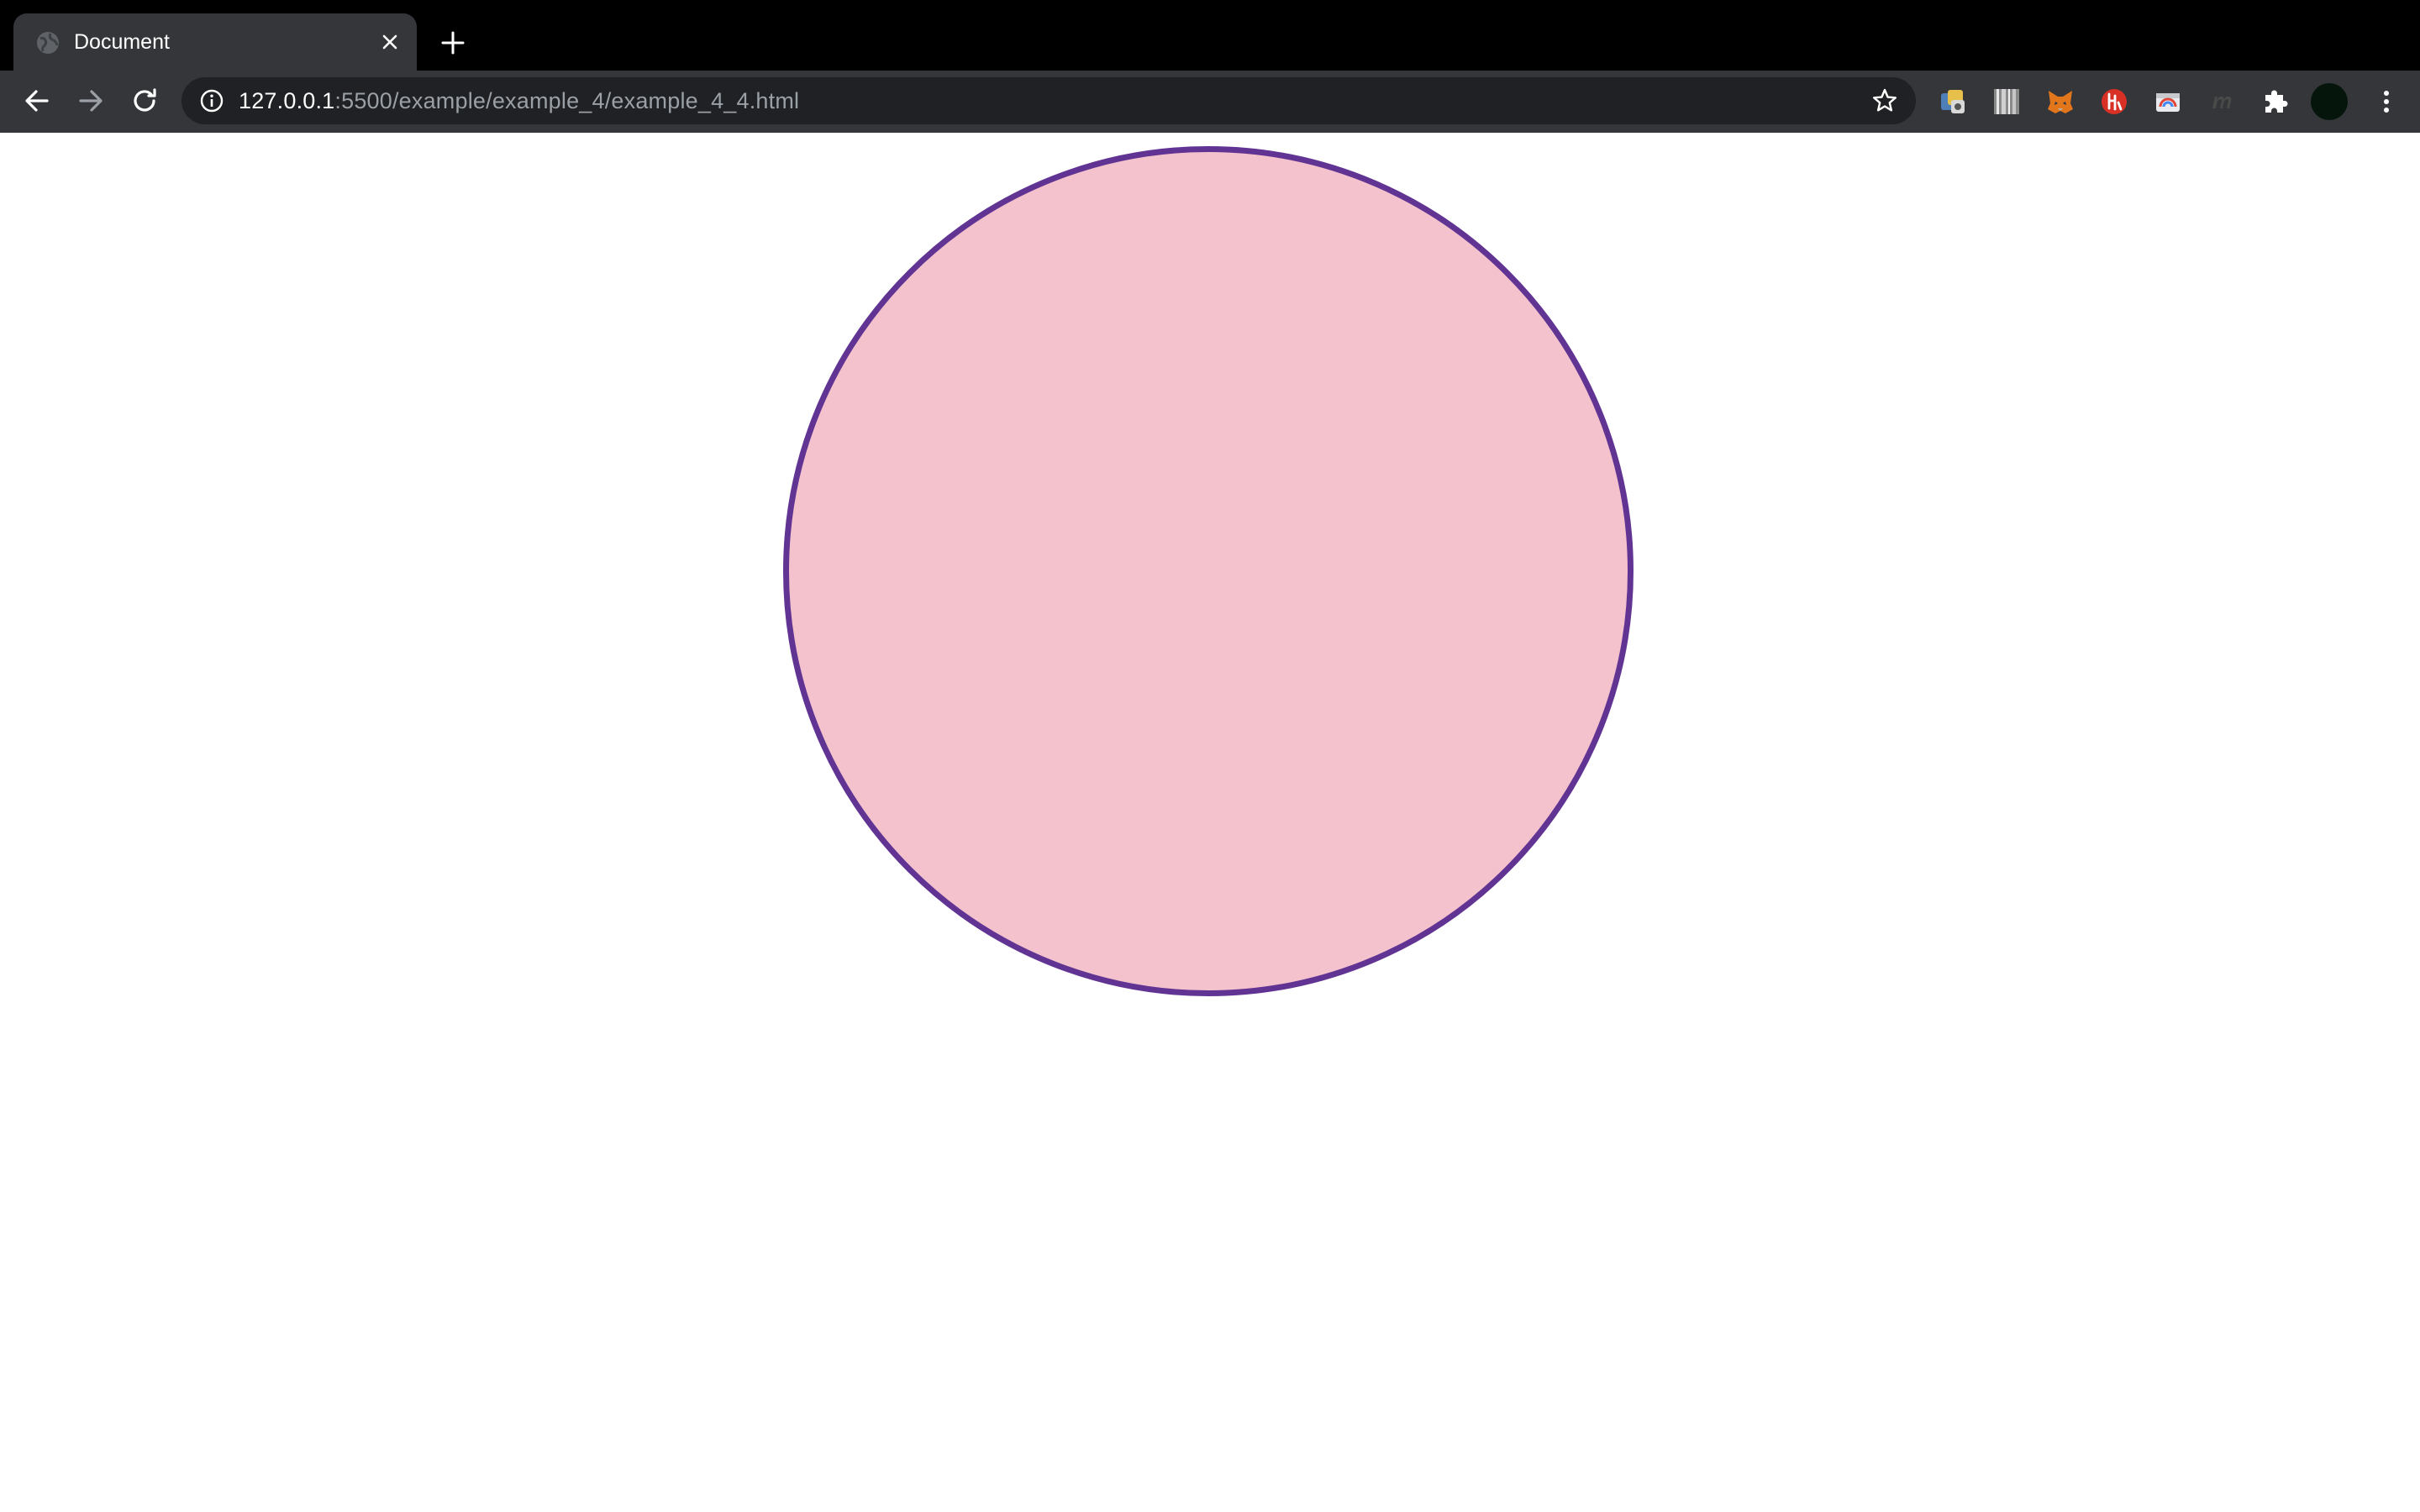 This screenshot has height=1512, width=2420. I want to click on arrow-right-icon, so click(91, 101).